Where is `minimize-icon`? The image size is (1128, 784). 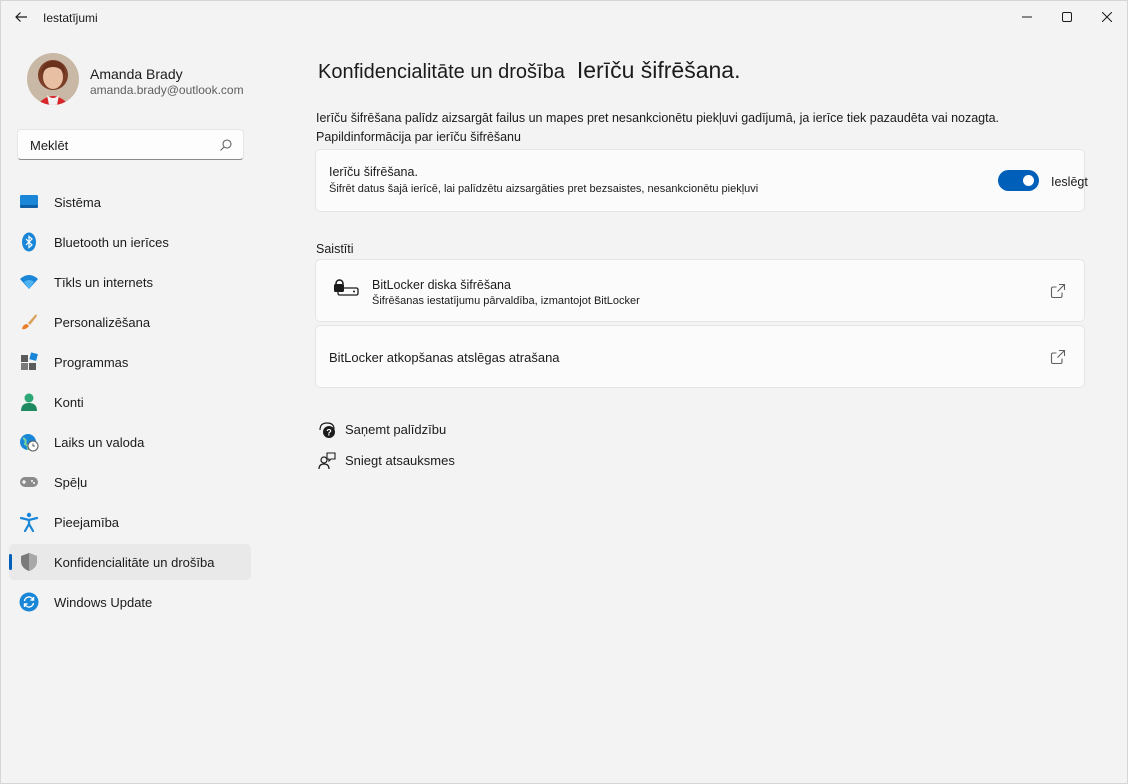 minimize-icon is located at coordinates (1027, 17).